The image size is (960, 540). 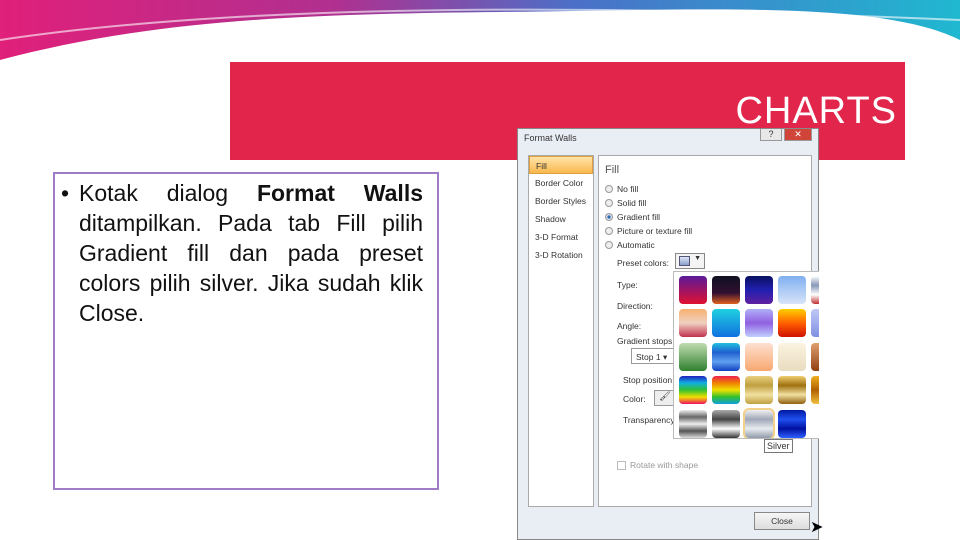 What do you see at coordinates (632, 217) in the screenshot?
I see `radio-gradient-fill: Gradient fill` at bounding box center [632, 217].